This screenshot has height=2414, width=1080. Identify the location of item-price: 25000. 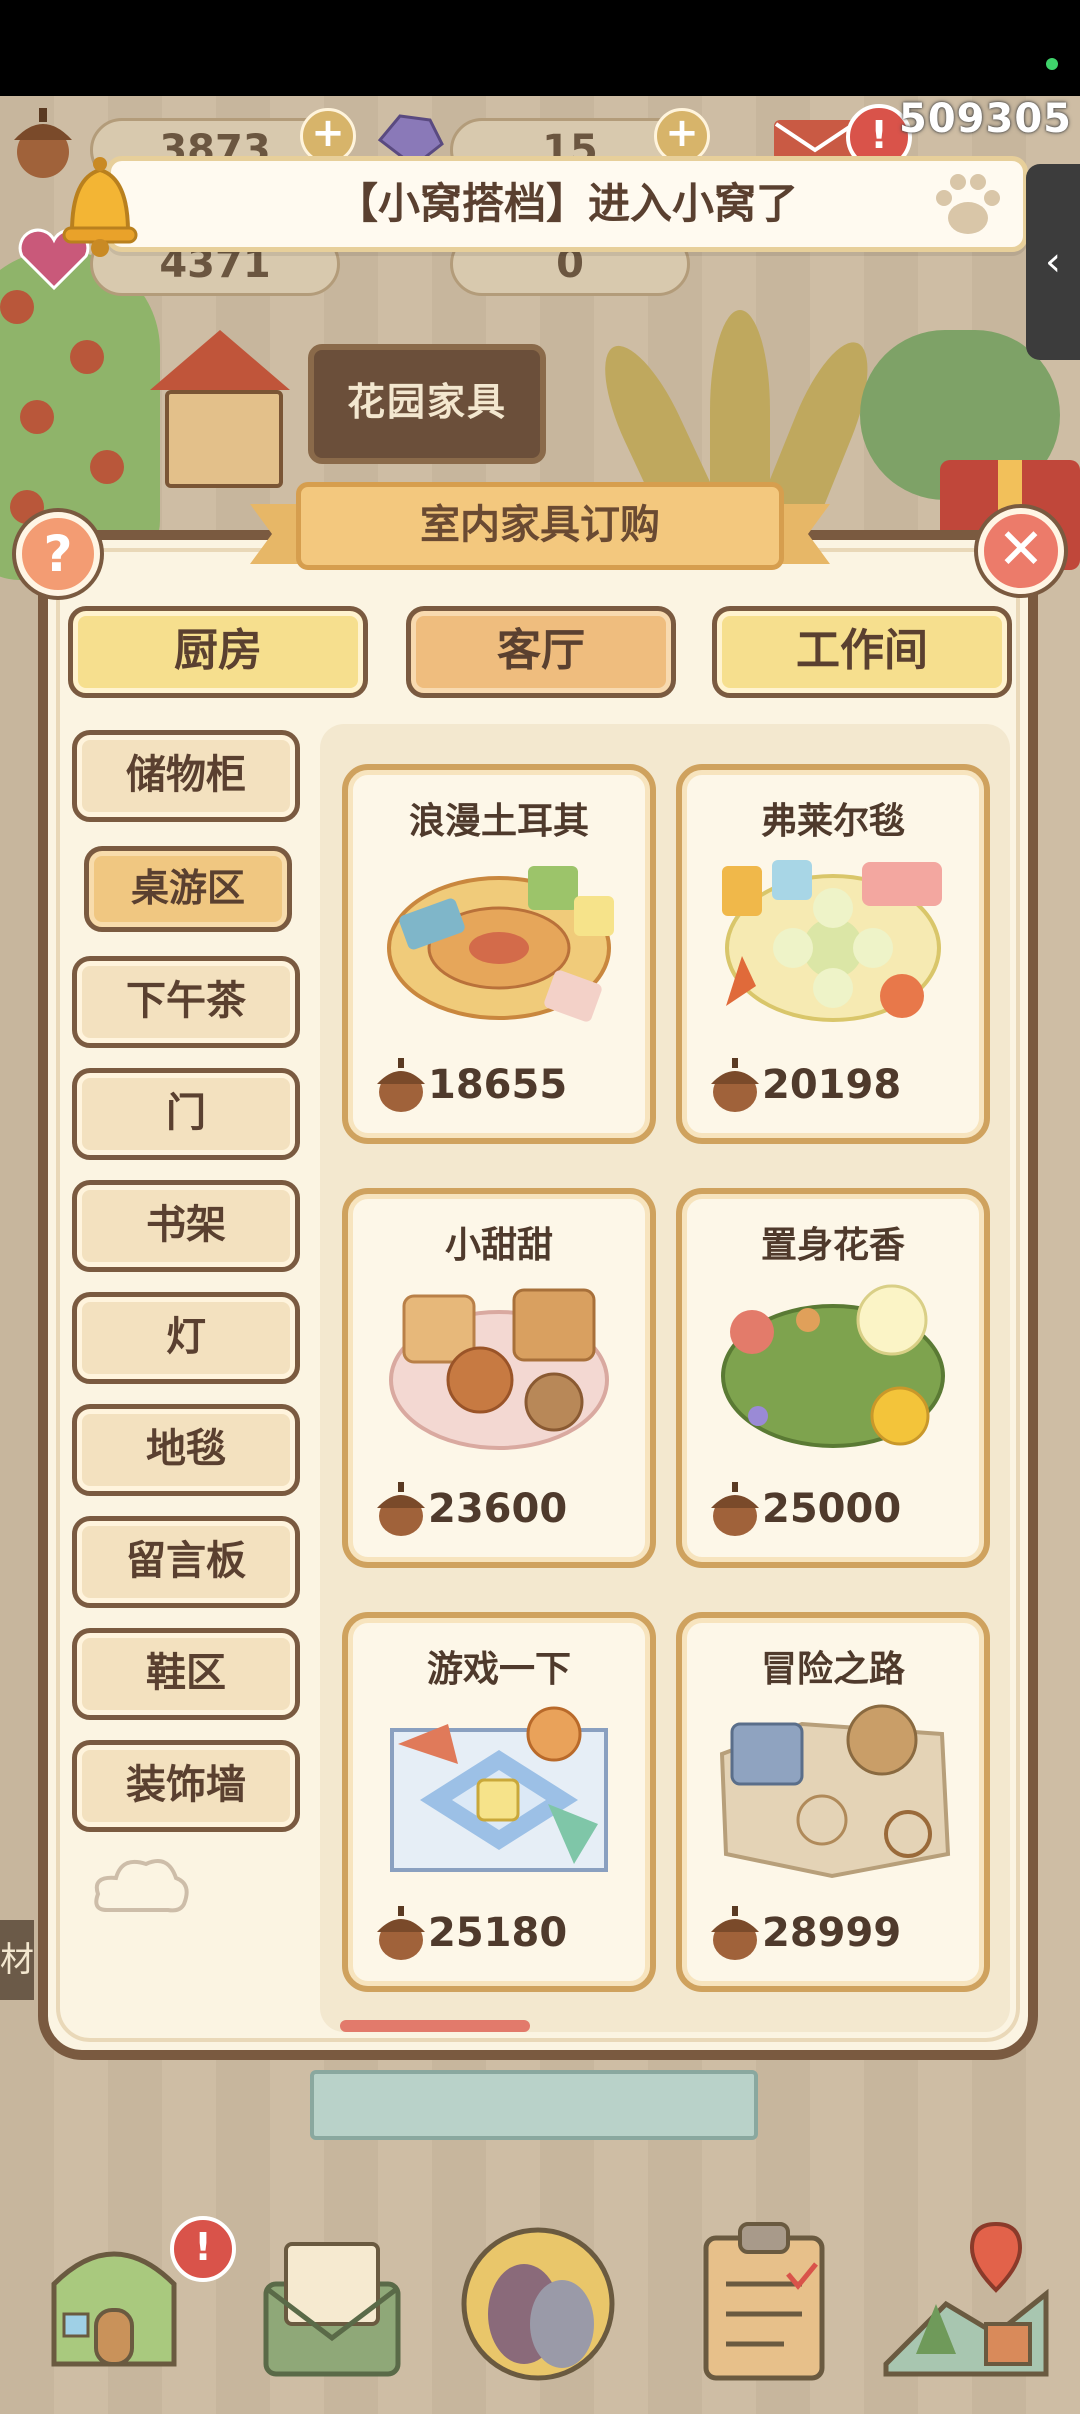
(832, 1509).